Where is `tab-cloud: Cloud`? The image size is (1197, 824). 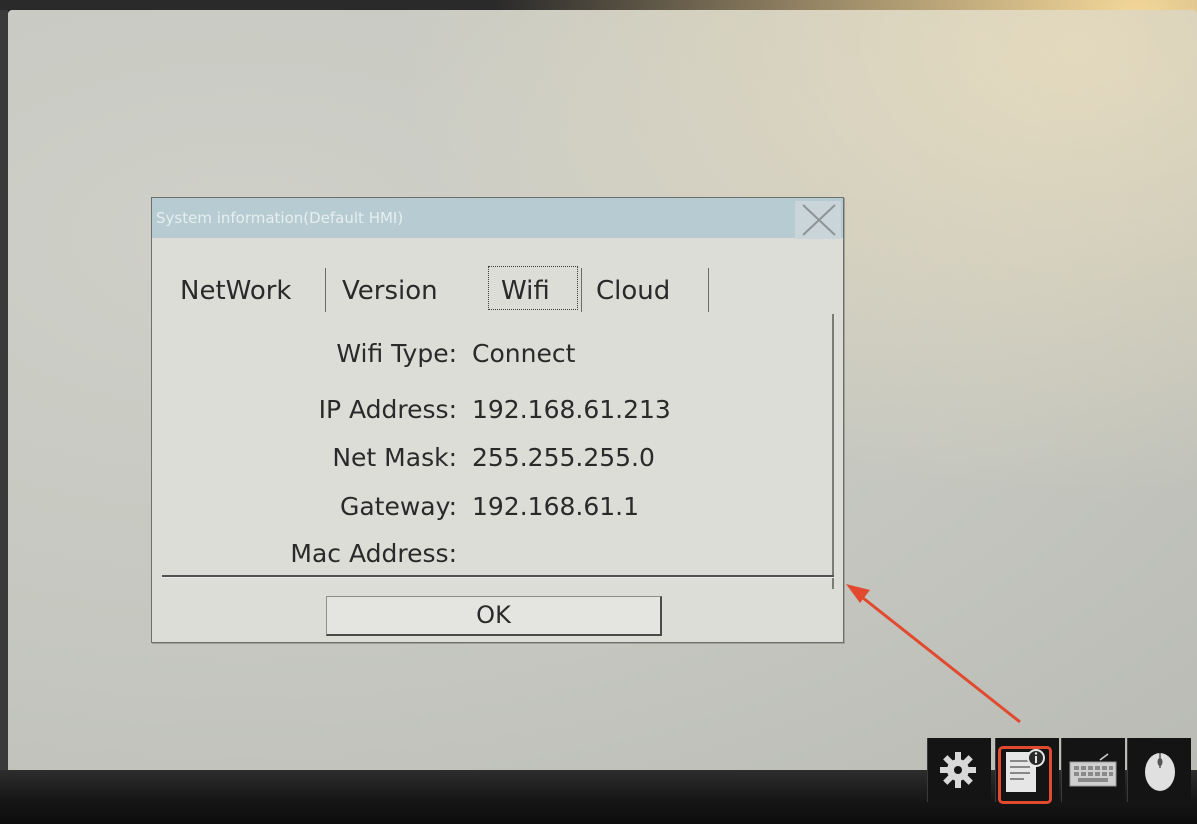
tab-cloud: Cloud is located at coordinates (633, 291).